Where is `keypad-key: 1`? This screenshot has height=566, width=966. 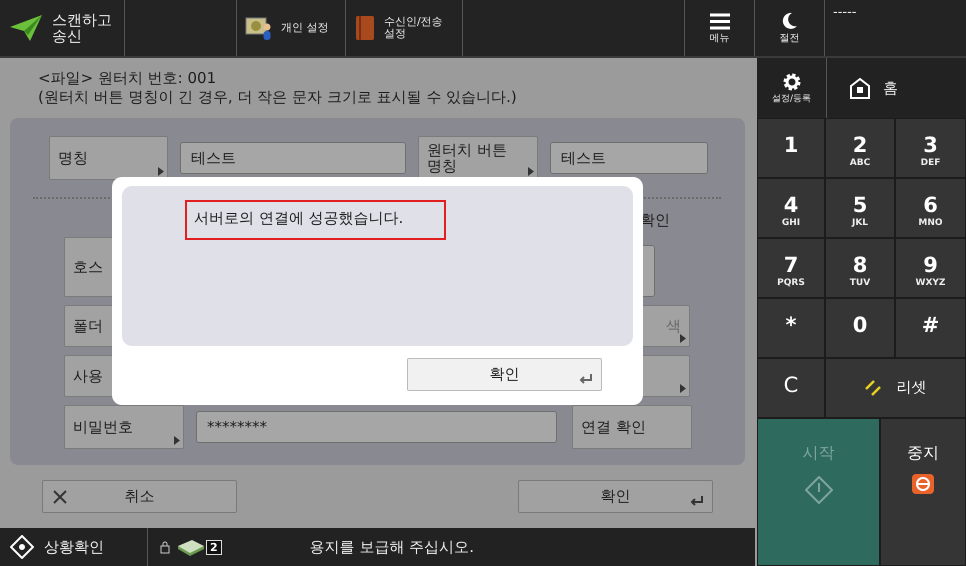 keypad-key: 1 is located at coordinates (791, 148).